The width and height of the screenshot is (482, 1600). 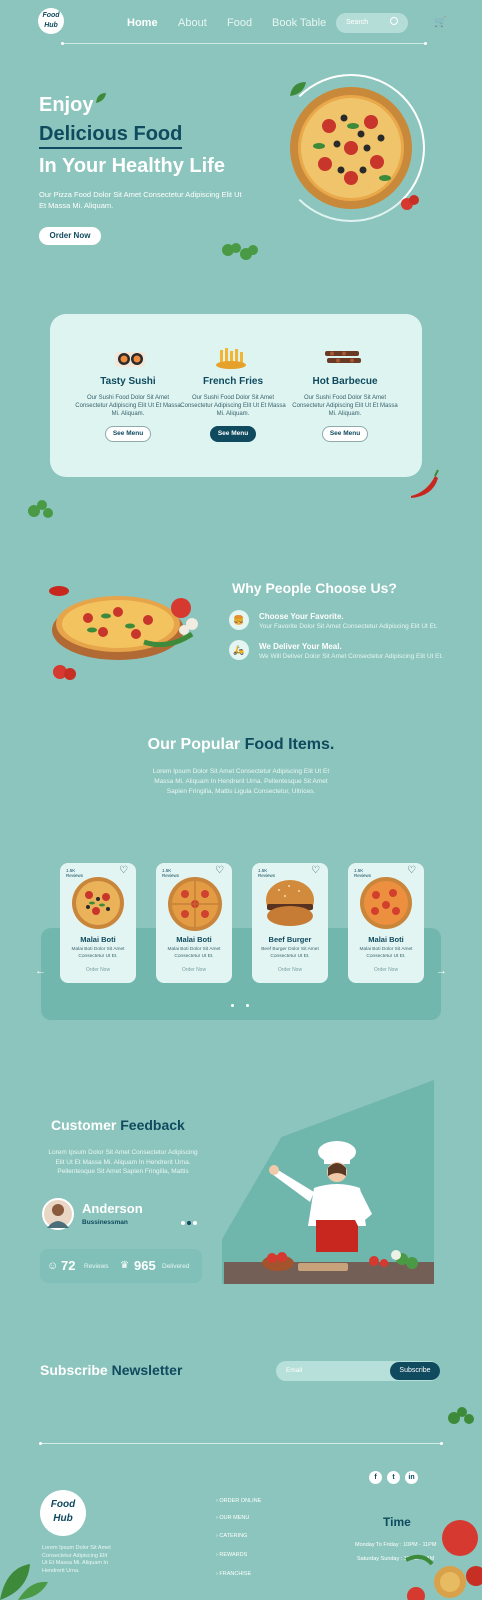 I want to click on nav-food: Food, so click(x=239, y=23).